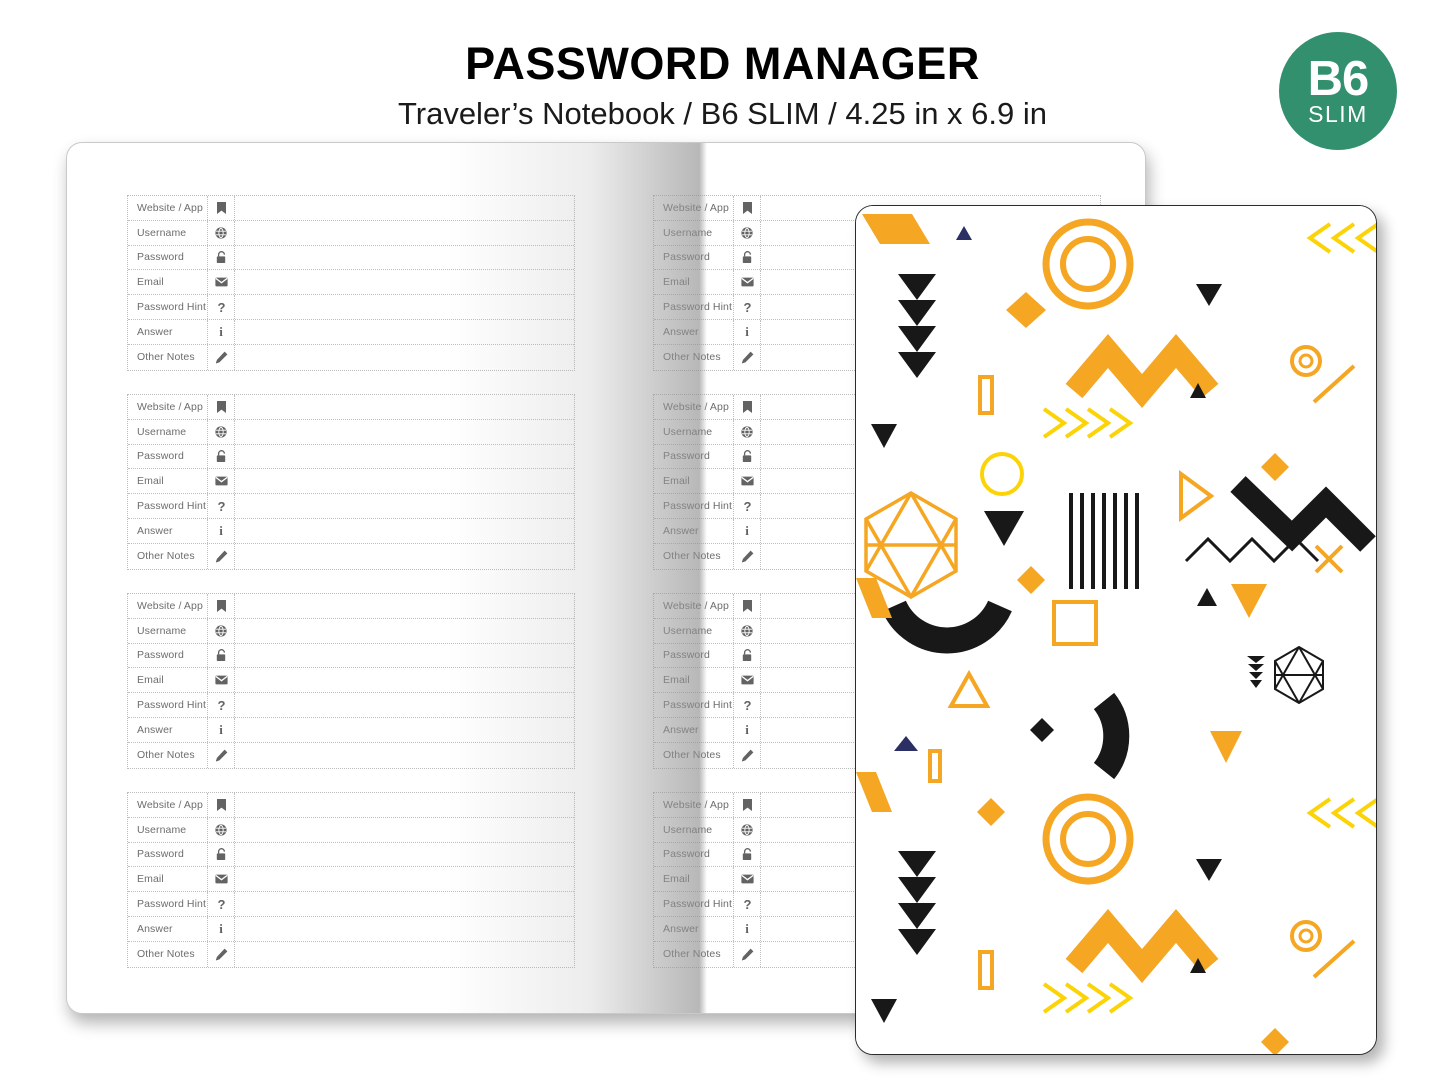  I want to click on size-badge-sub-label: SLIM, so click(1338, 114).